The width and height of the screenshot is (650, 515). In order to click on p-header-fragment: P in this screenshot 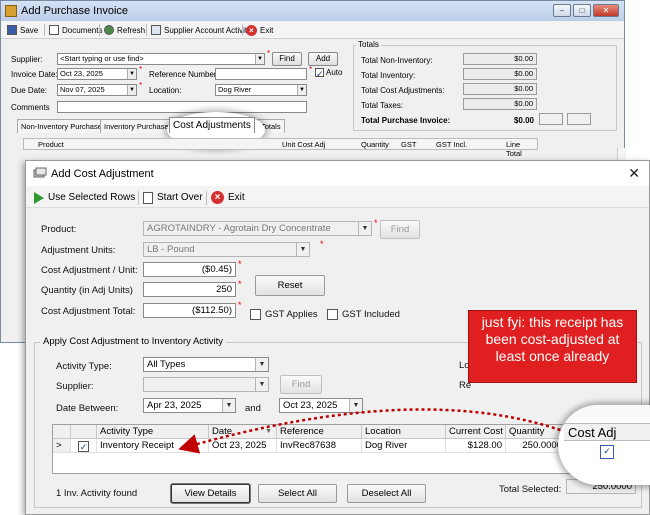, I will do `click(569, 414)`.